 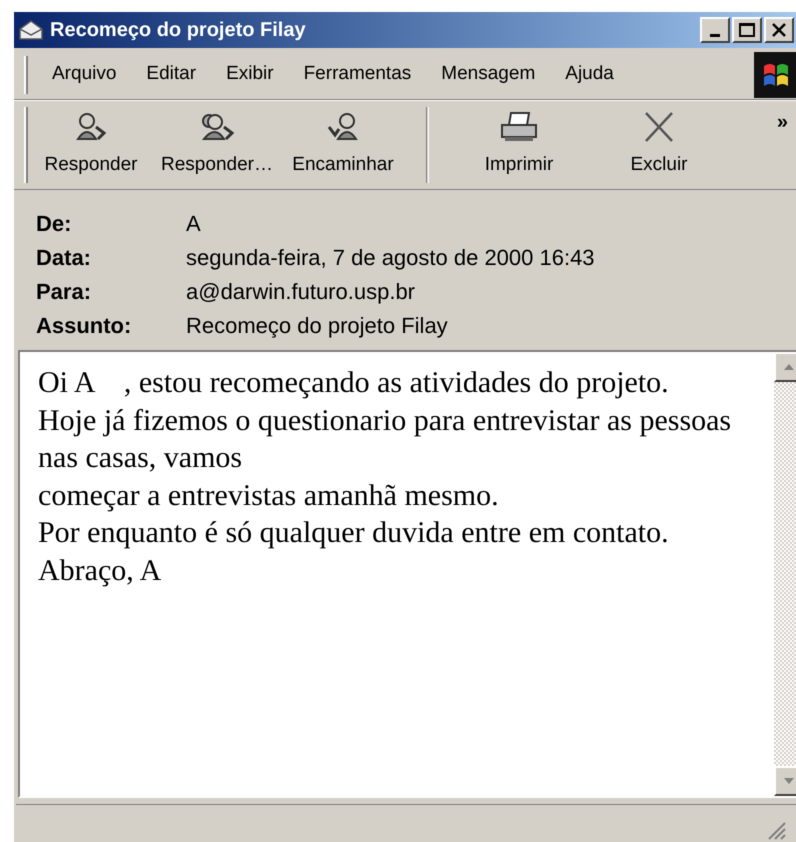 I want to click on menu-item: Exibir, so click(x=250, y=74).